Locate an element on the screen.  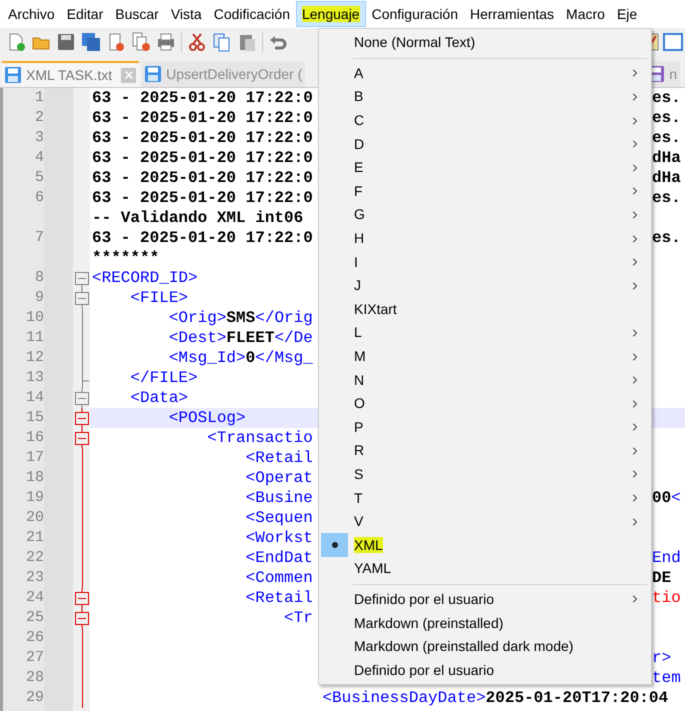
paste-icon is located at coordinates (247, 42).